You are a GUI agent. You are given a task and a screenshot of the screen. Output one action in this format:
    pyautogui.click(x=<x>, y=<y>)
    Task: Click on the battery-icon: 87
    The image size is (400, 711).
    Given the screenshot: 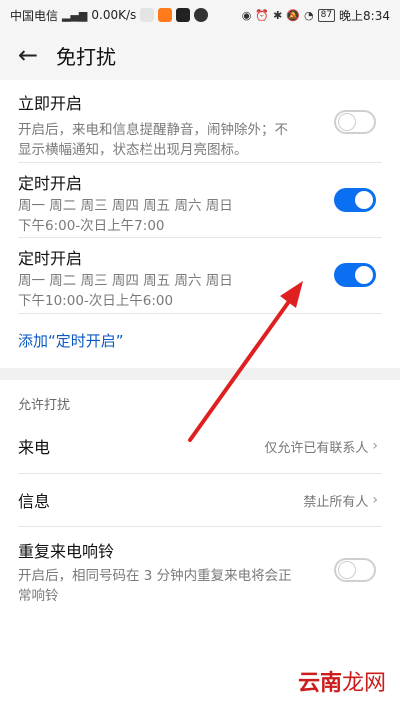 What is the action you would take?
    pyautogui.click(x=326, y=15)
    